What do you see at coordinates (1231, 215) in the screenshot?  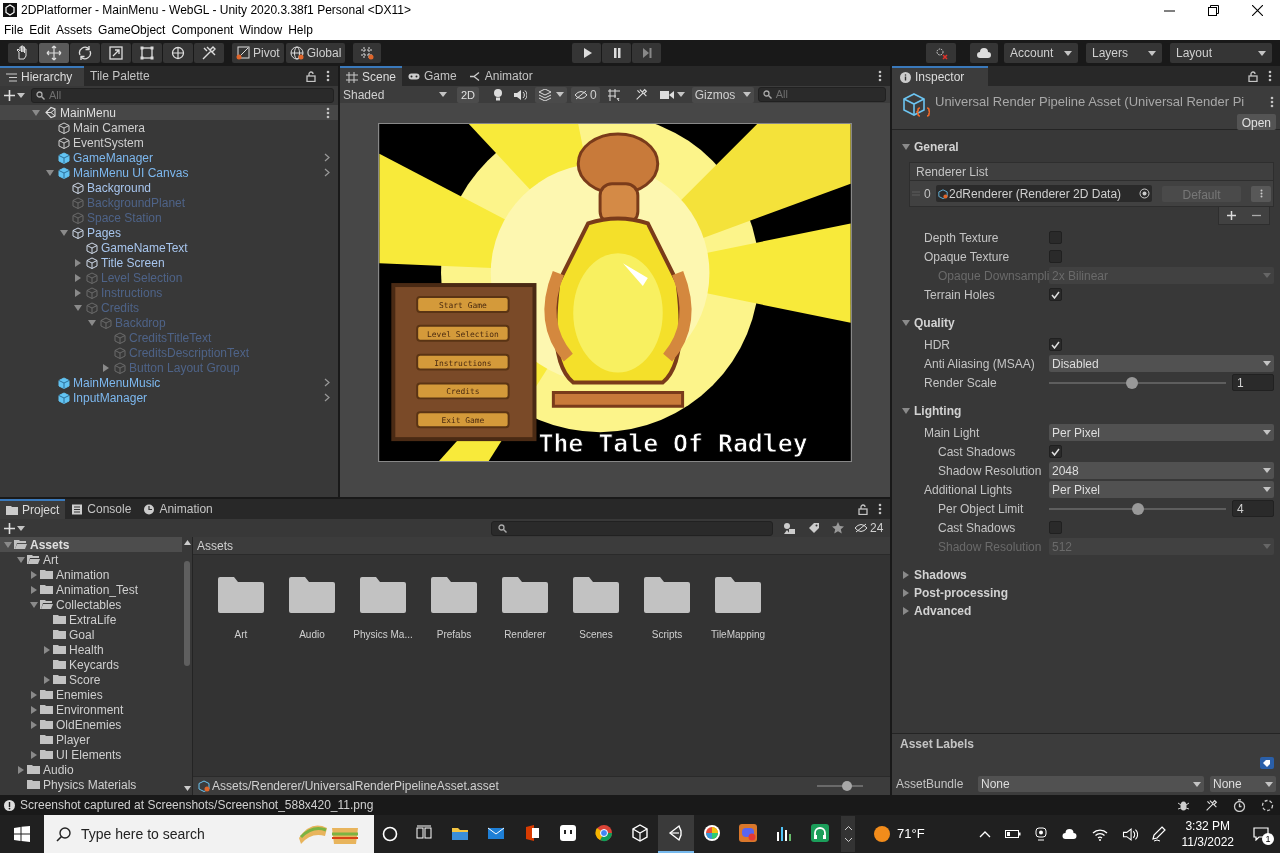 I see `plus-icon` at bounding box center [1231, 215].